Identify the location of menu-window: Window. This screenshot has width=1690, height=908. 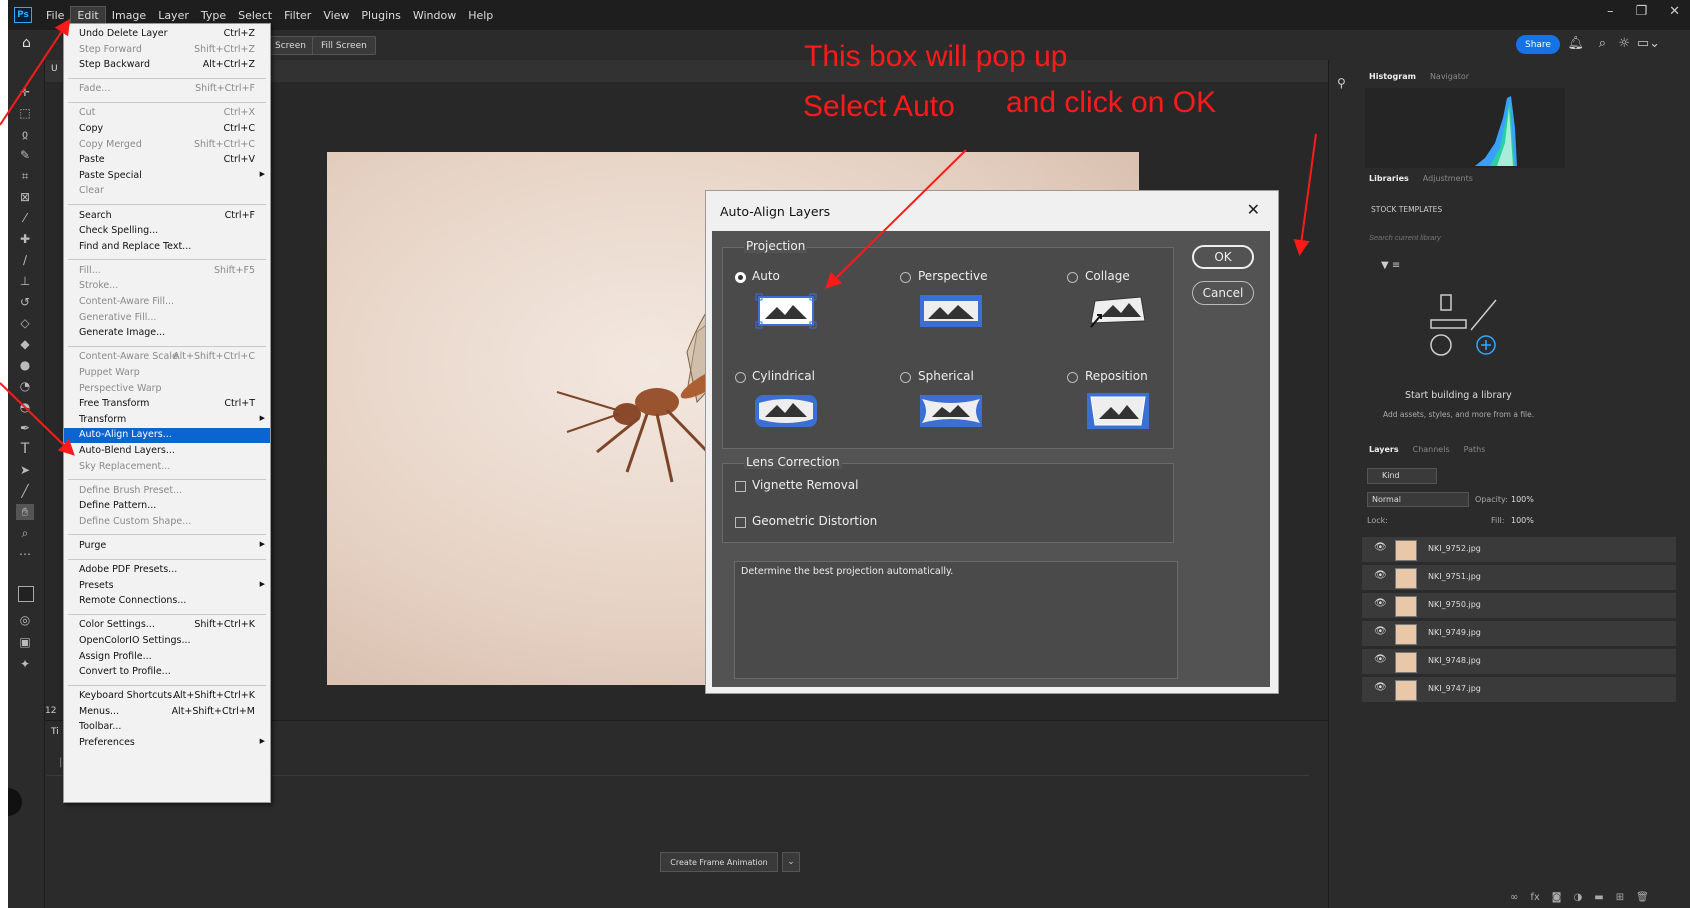
(434, 15).